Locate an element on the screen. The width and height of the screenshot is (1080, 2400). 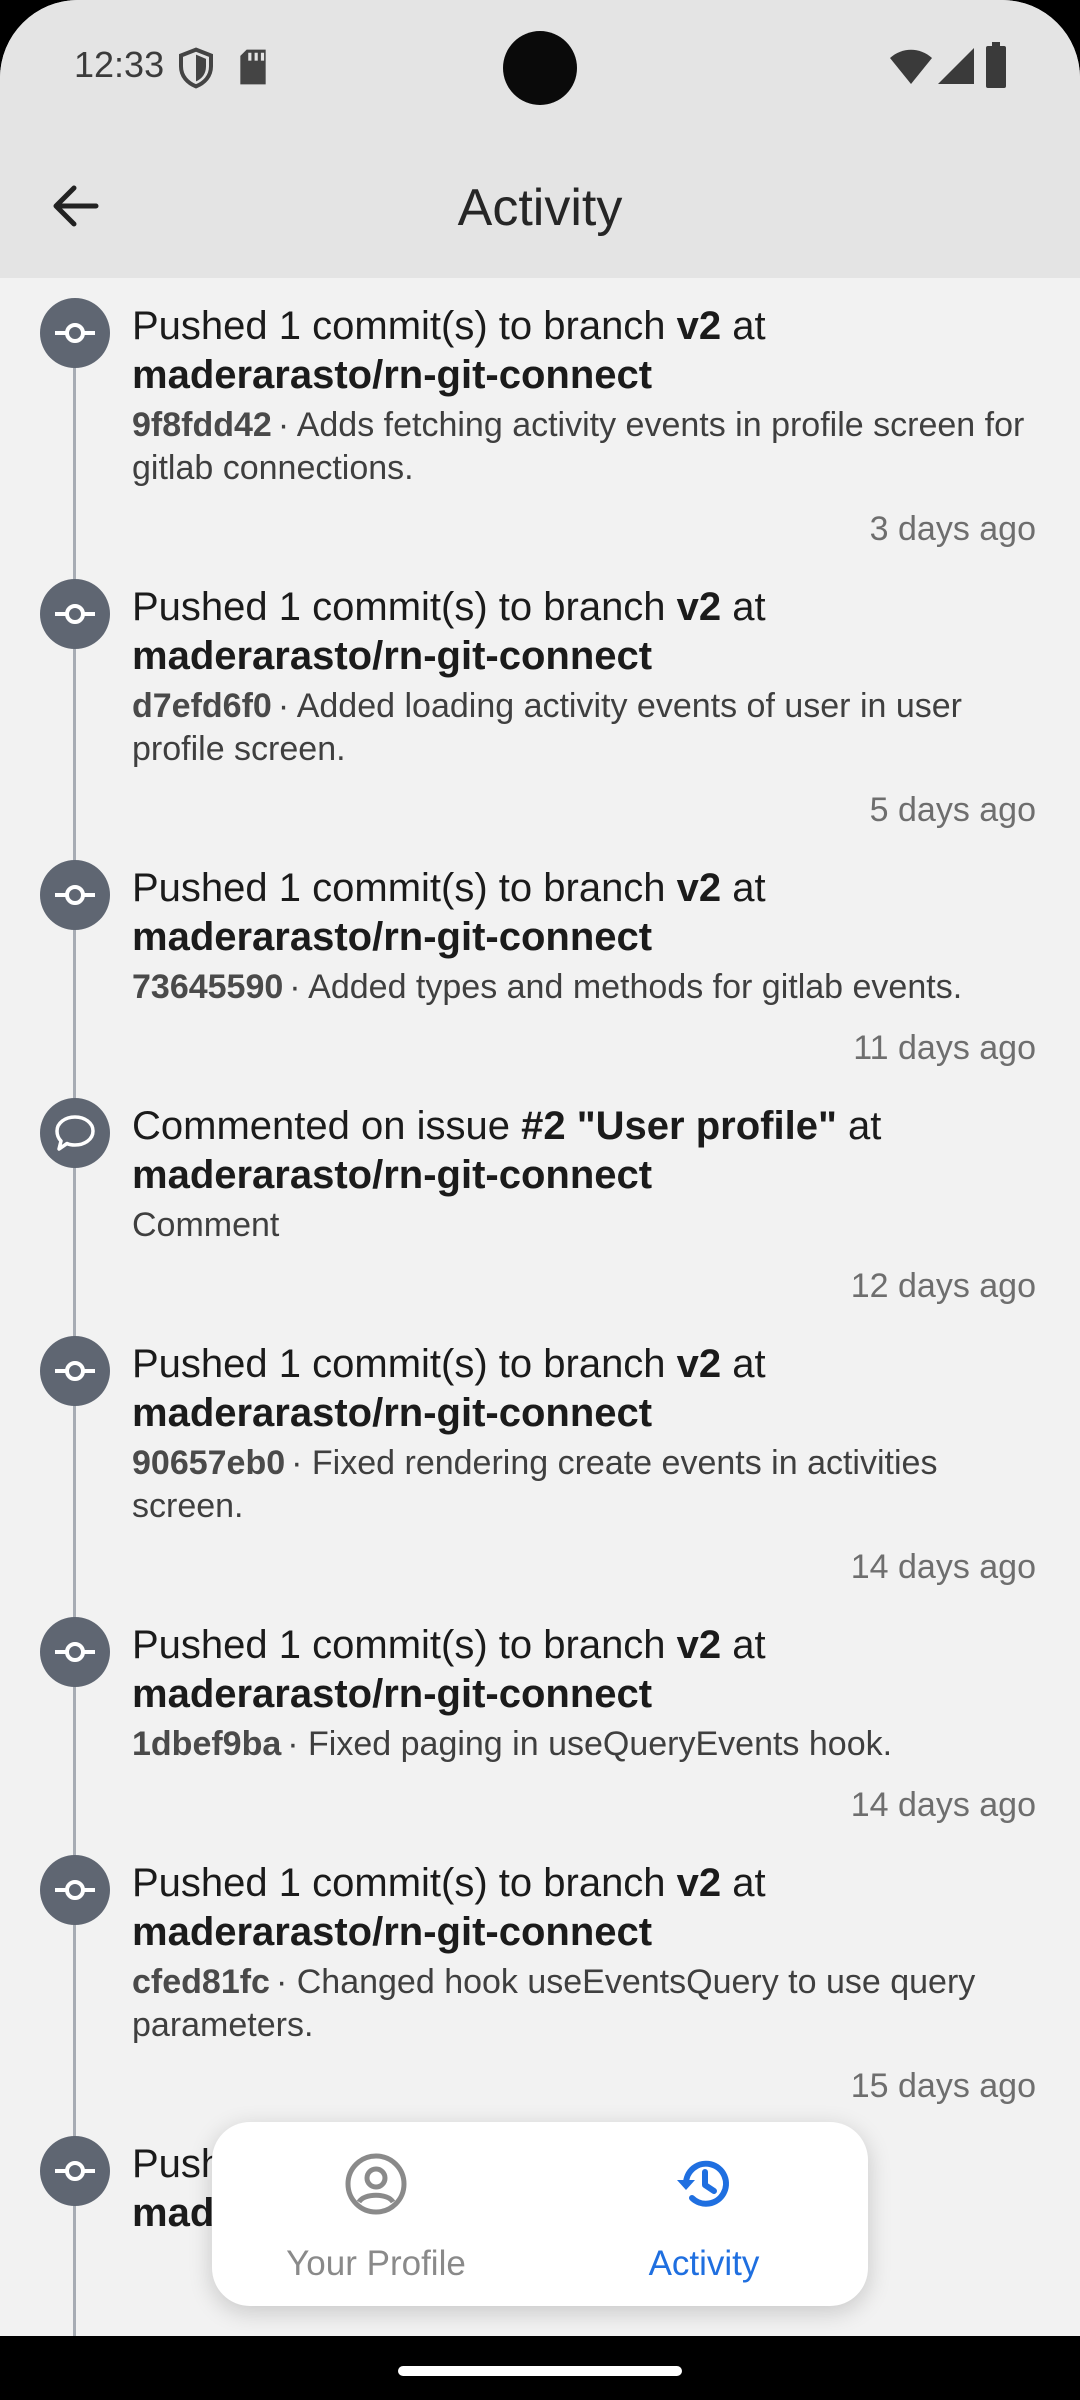
account-circle-icon is located at coordinates (376, 2184).